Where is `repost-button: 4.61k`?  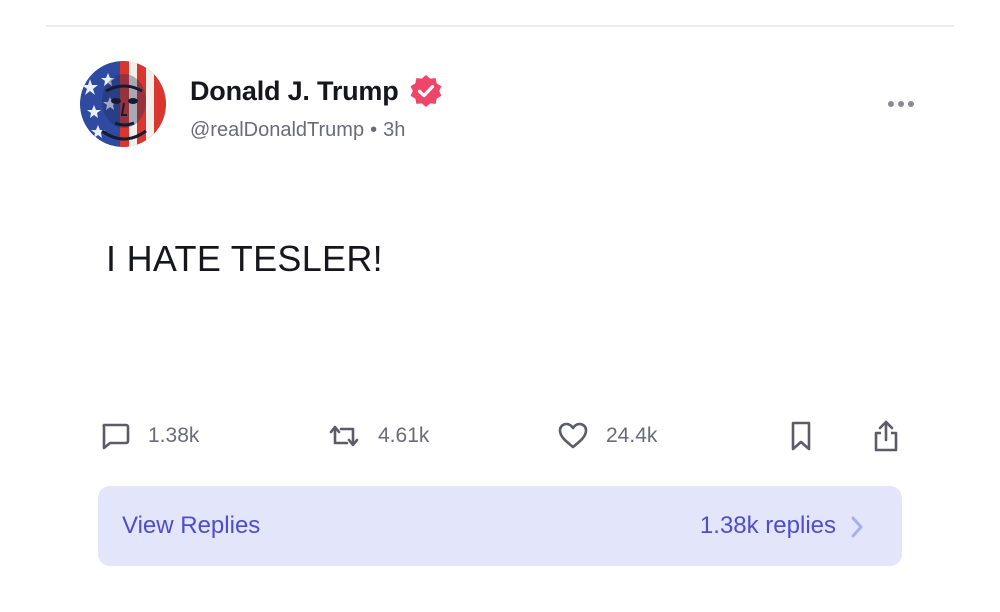
repost-button: 4.61k is located at coordinates (377, 436).